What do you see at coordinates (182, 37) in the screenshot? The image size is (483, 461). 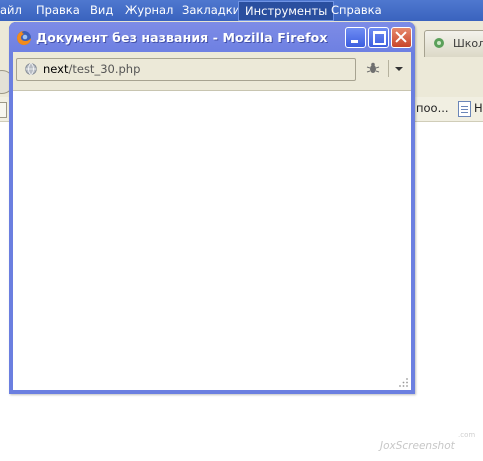 I see `window-title: Документ без названия - Mozilla Firefox` at bounding box center [182, 37].